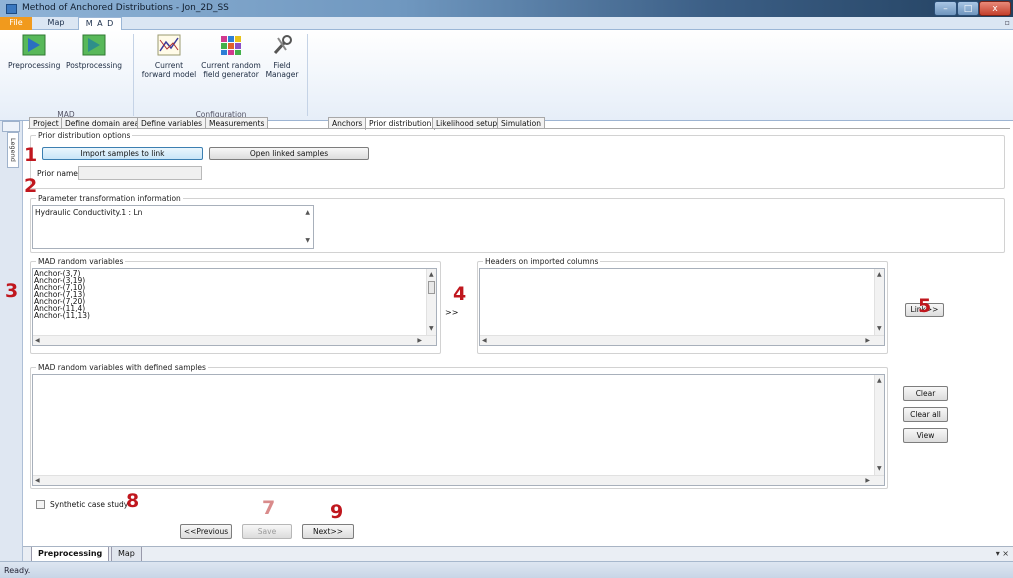 This screenshot has width=1013, height=578. I want to click on headers-title: Headers on imported columns, so click(542, 261).